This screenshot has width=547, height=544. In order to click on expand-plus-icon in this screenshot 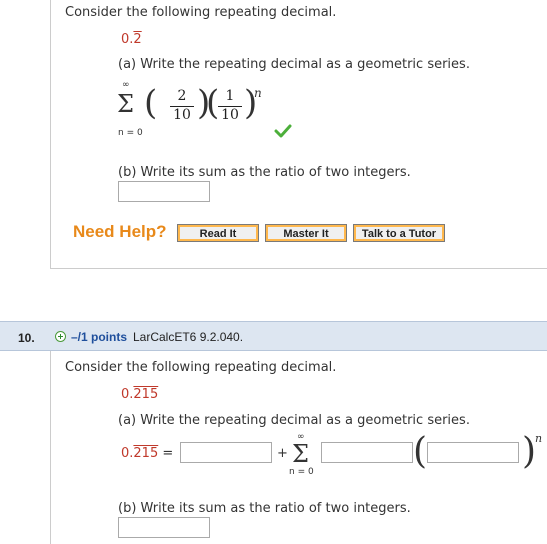, I will do `click(60, 336)`.